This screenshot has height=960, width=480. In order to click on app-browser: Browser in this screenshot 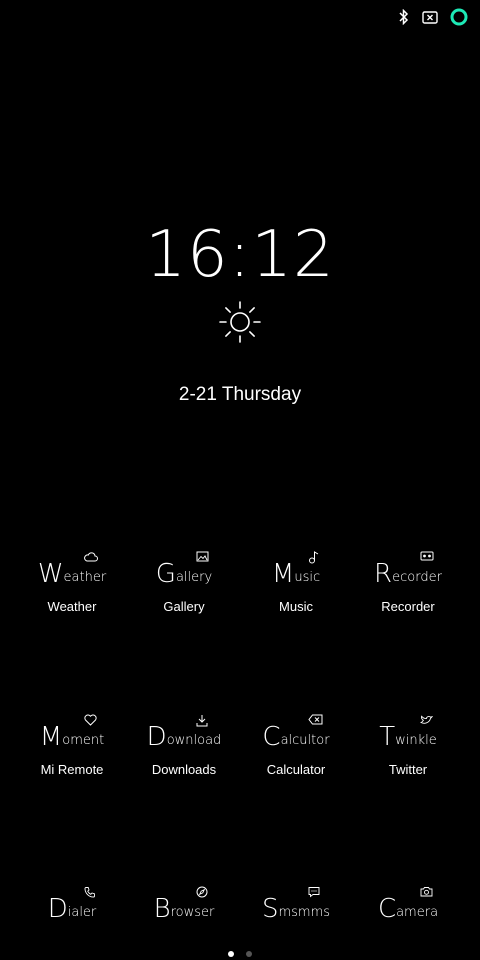, I will do `click(184, 910)`.